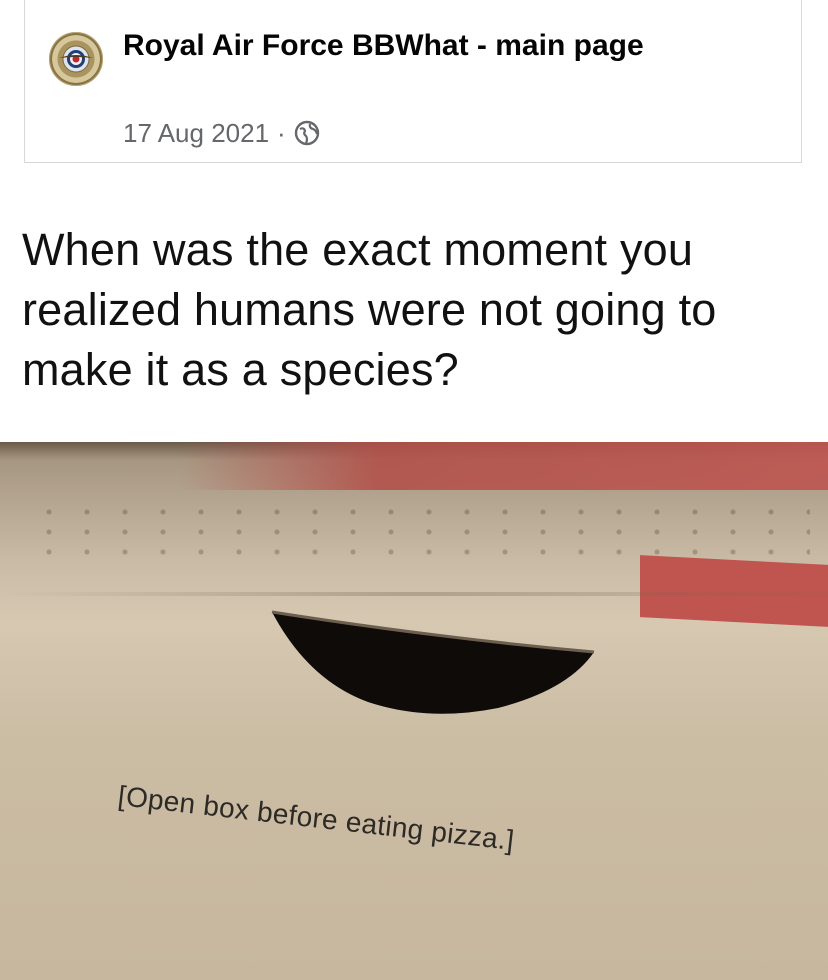  What do you see at coordinates (504, 466) in the screenshot?
I see `box-red-print` at bounding box center [504, 466].